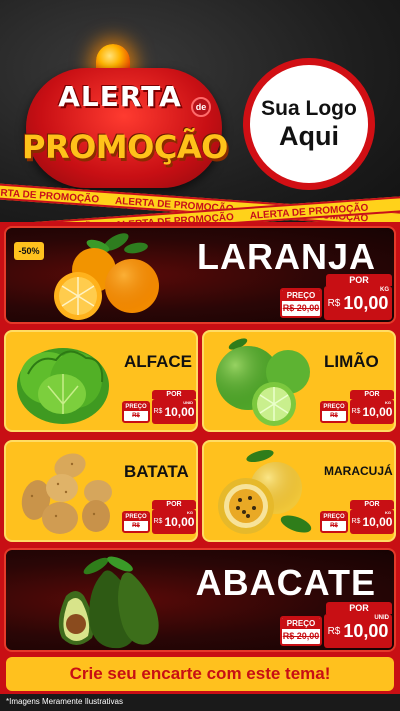 The image size is (400, 711). What do you see at coordinates (351, 361) in the screenshot?
I see `product-name-limao: LIMÃO` at bounding box center [351, 361].